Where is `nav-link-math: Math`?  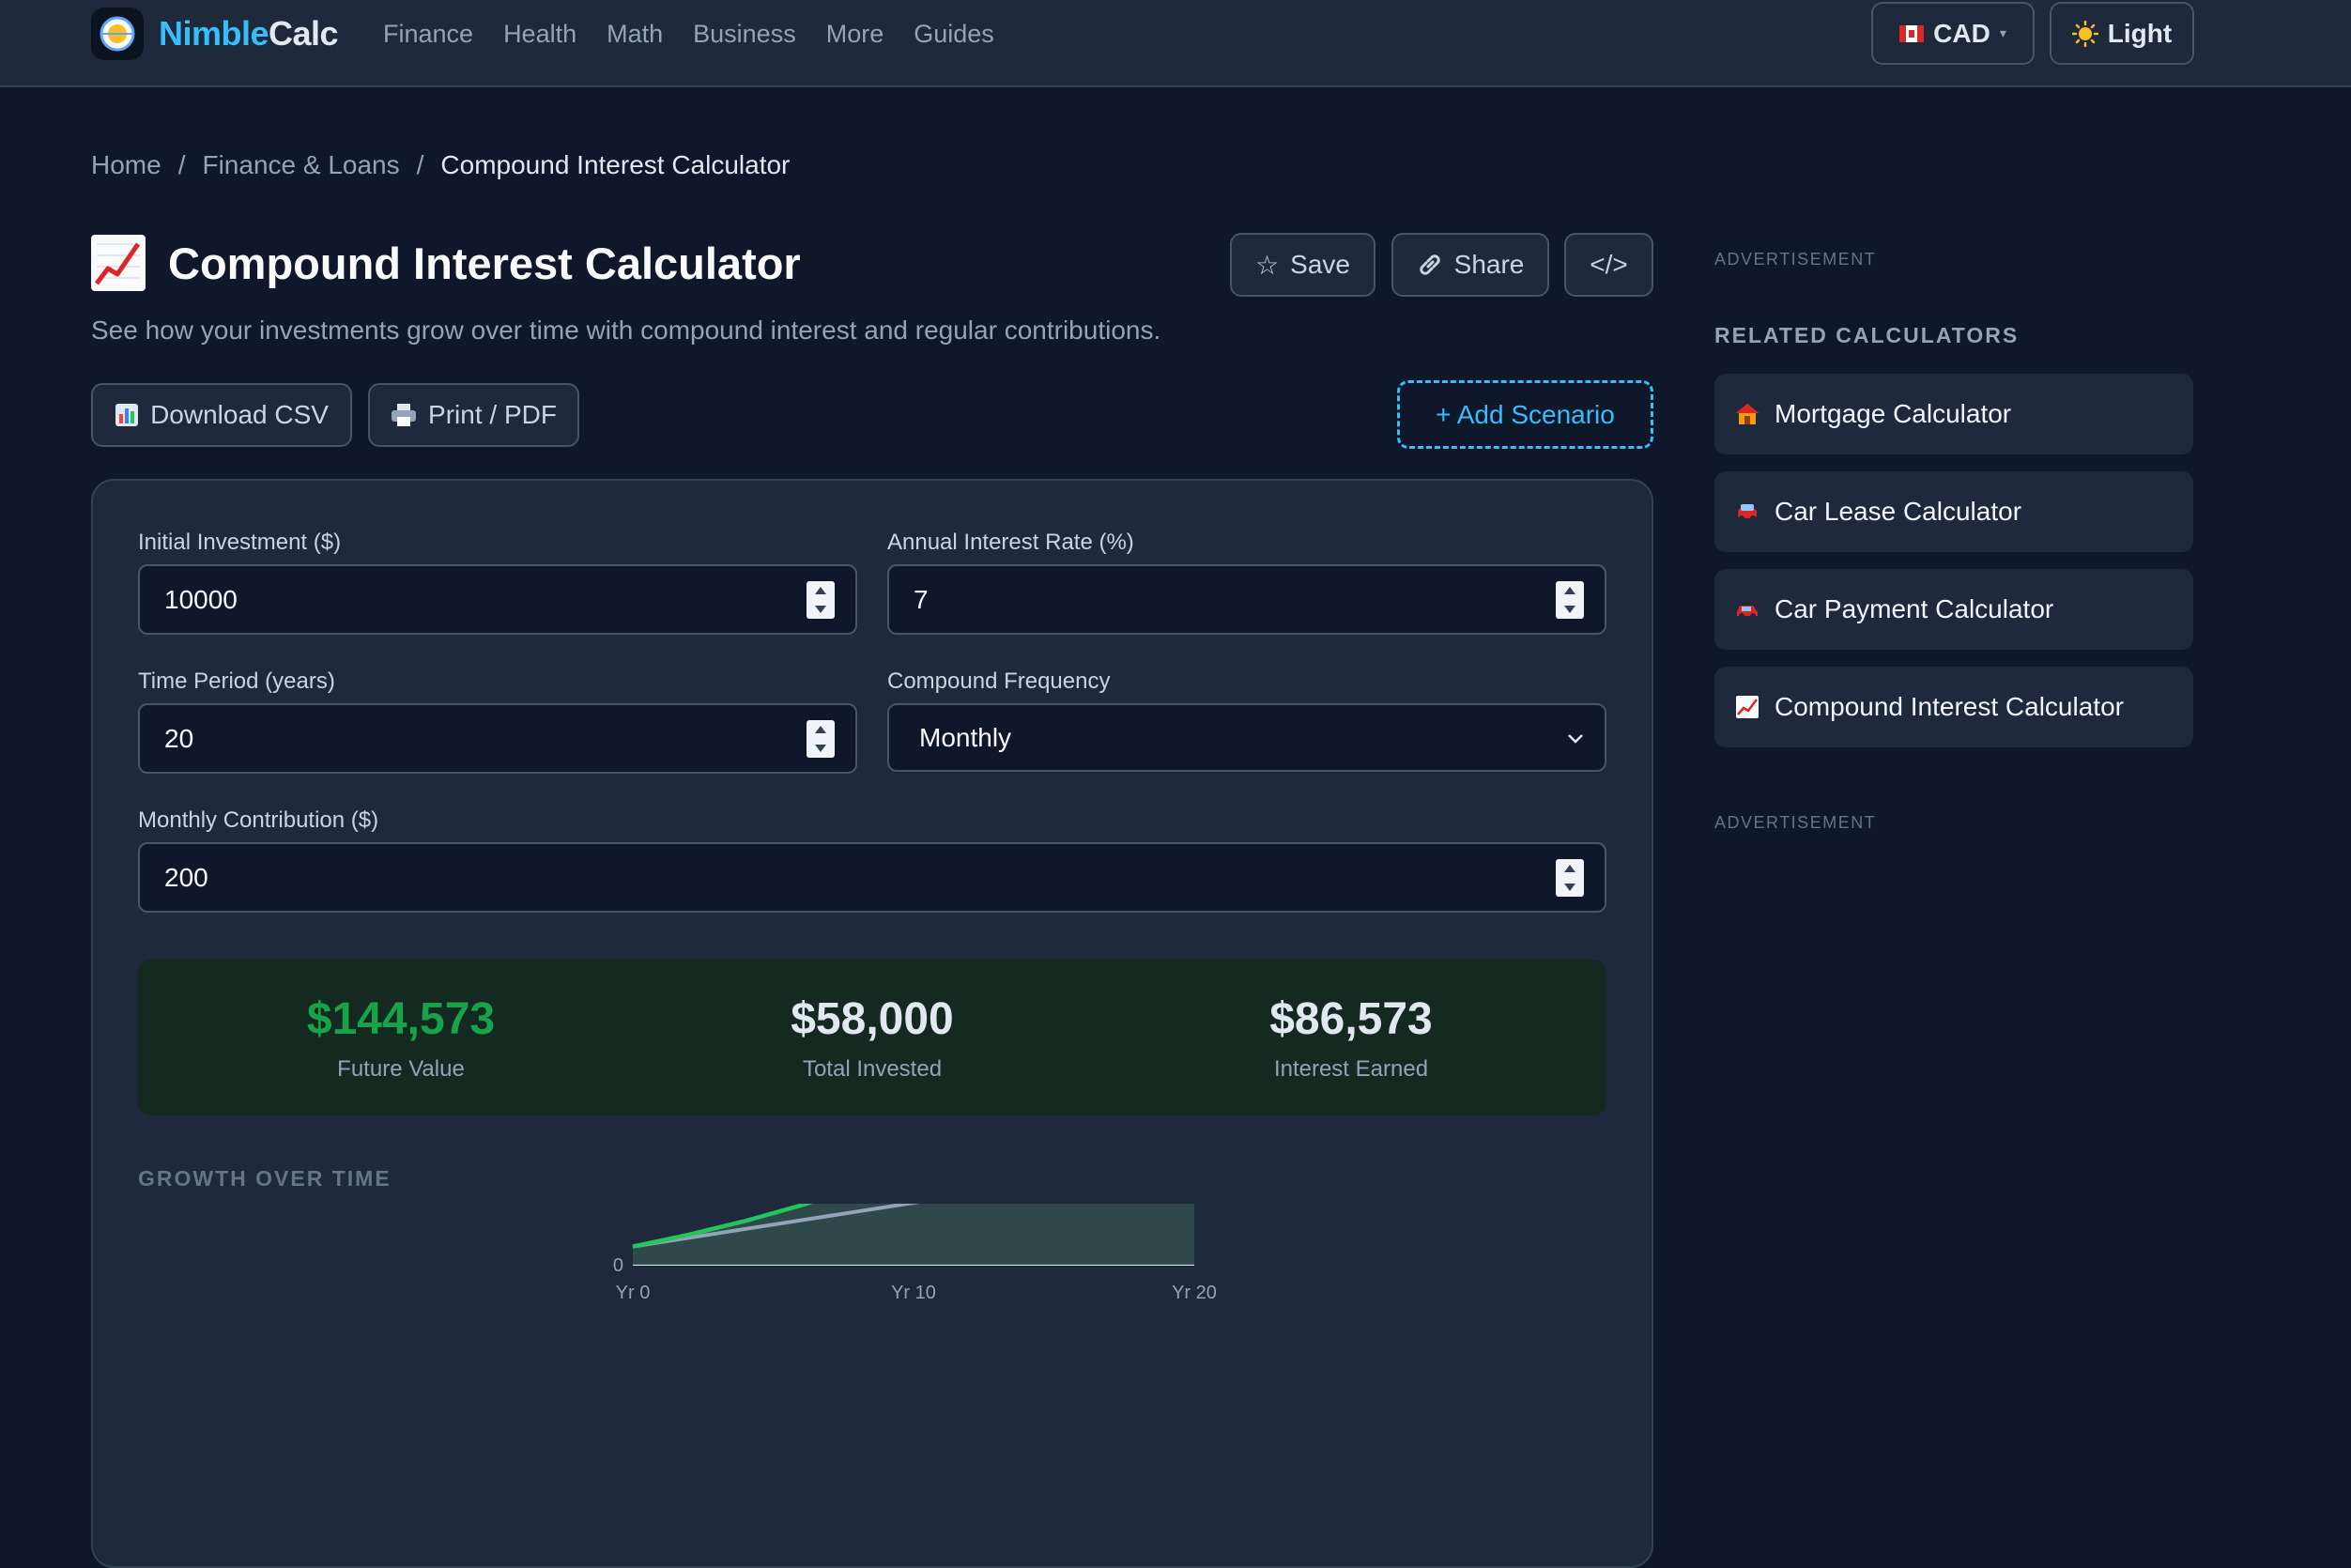
nav-link-math: Math is located at coordinates (635, 34).